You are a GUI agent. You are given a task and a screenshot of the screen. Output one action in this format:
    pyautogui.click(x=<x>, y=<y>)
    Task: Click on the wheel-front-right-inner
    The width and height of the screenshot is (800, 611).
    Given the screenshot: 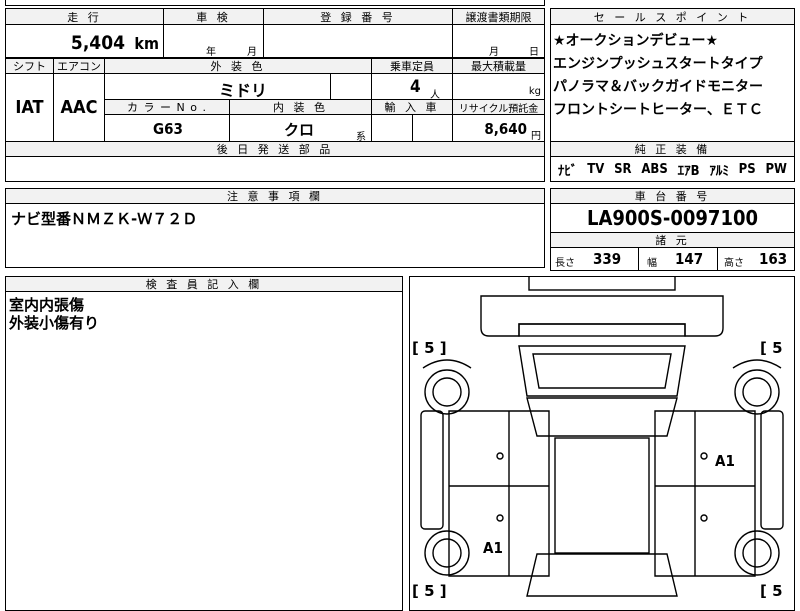 What is the action you would take?
    pyautogui.click(x=757, y=392)
    